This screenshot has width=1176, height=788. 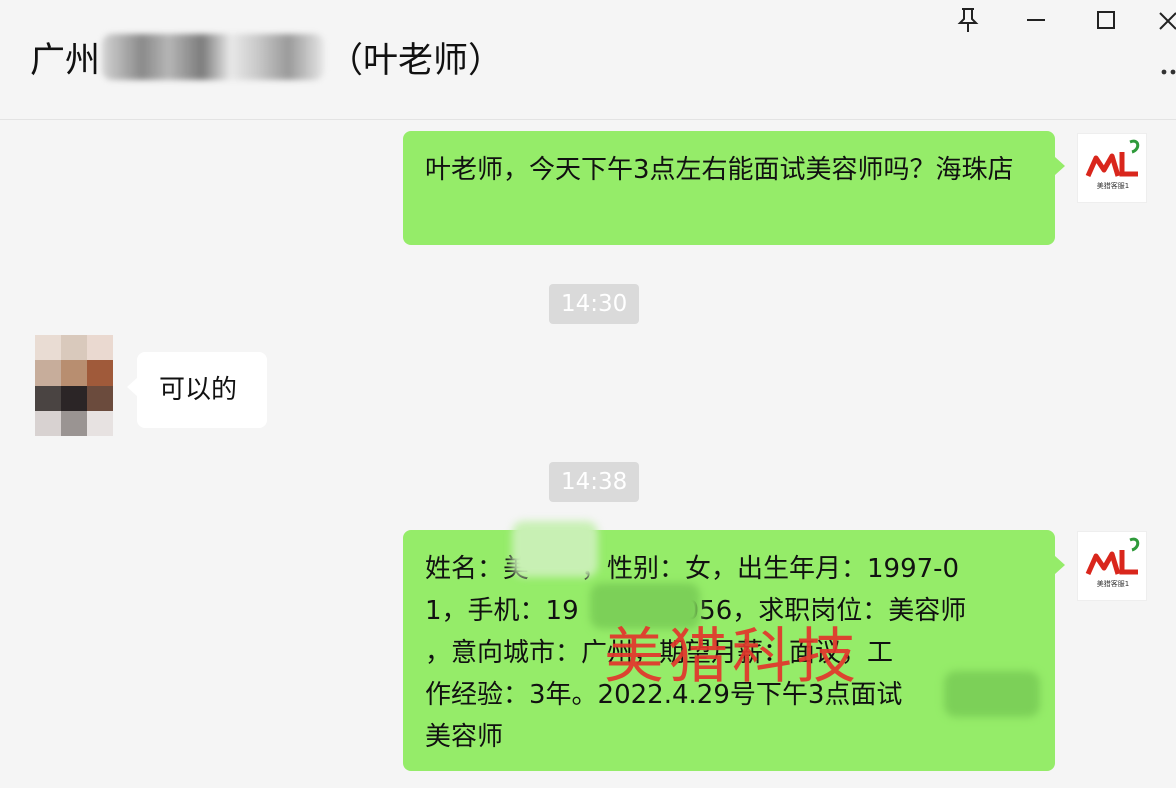 What do you see at coordinates (1168, 72) in the screenshot?
I see `more-icon` at bounding box center [1168, 72].